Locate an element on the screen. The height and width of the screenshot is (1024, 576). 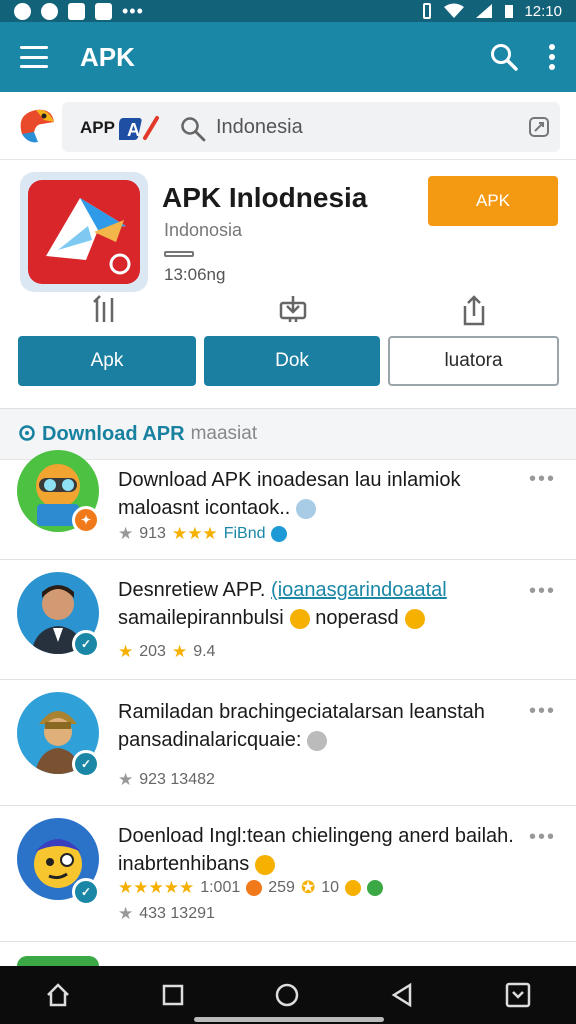
menu-icon is located at coordinates (34, 57).